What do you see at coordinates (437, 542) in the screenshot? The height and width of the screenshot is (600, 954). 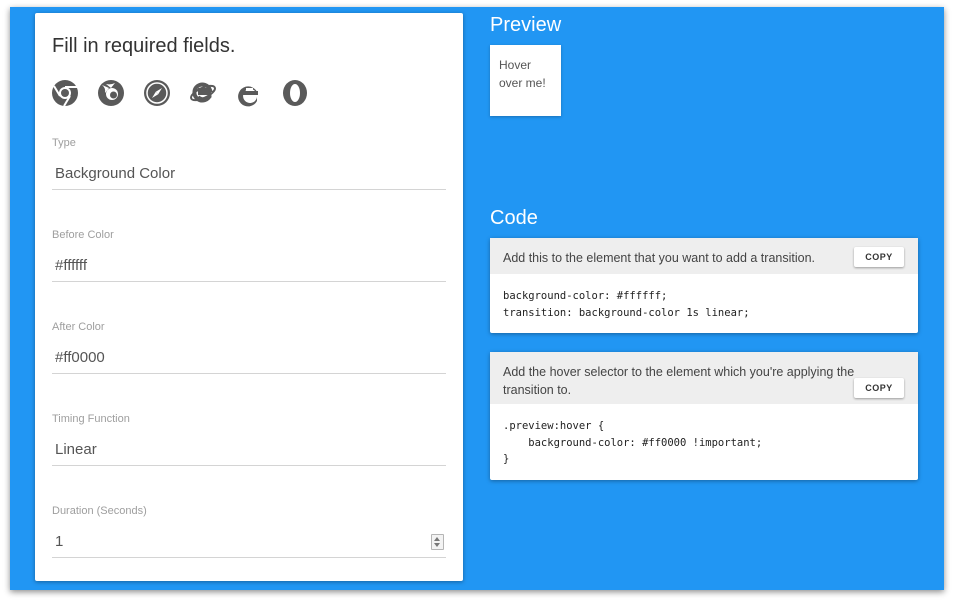 I see `duration-stepper` at bounding box center [437, 542].